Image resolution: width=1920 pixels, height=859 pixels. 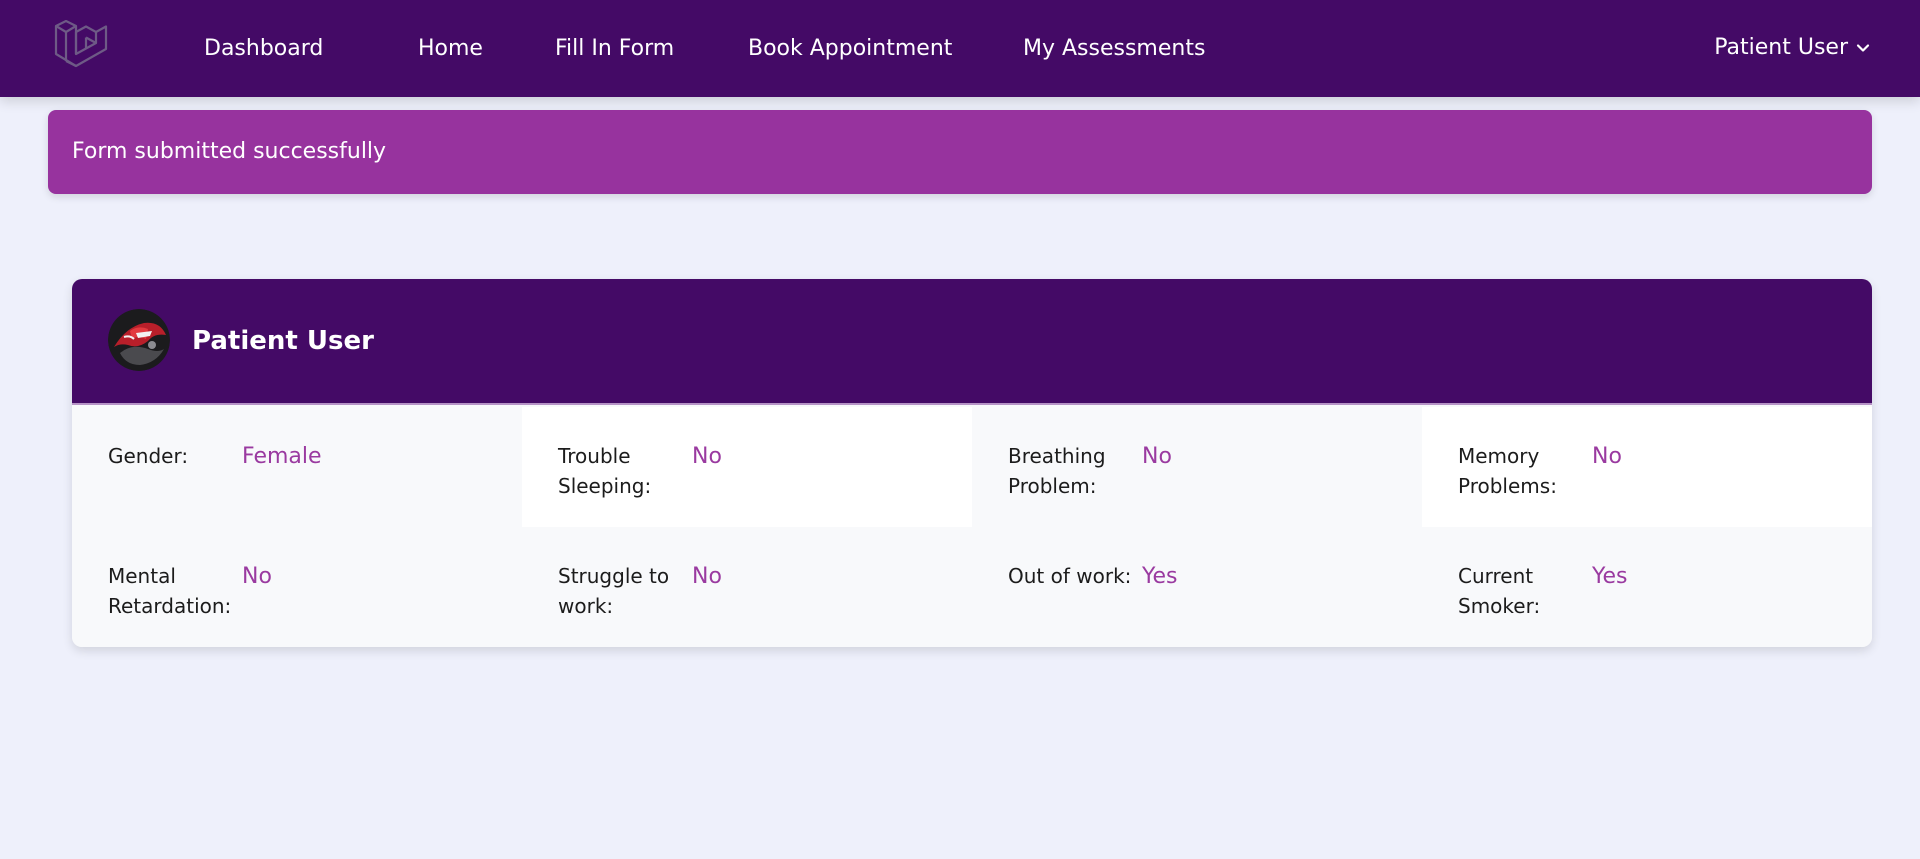 What do you see at coordinates (1647, 587) in the screenshot?
I see `field-current-smoker: Current Smoker: Yes` at bounding box center [1647, 587].